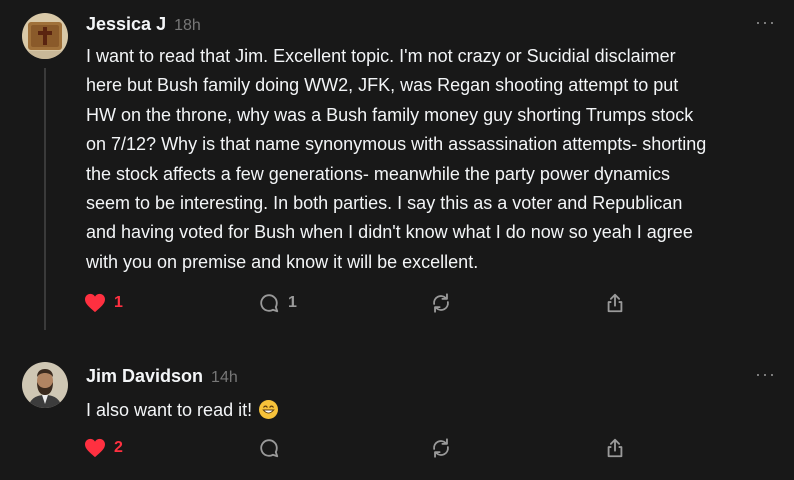 The width and height of the screenshot is (794, 480). I want to click on action-bar: 1 1, so click(364, 303).